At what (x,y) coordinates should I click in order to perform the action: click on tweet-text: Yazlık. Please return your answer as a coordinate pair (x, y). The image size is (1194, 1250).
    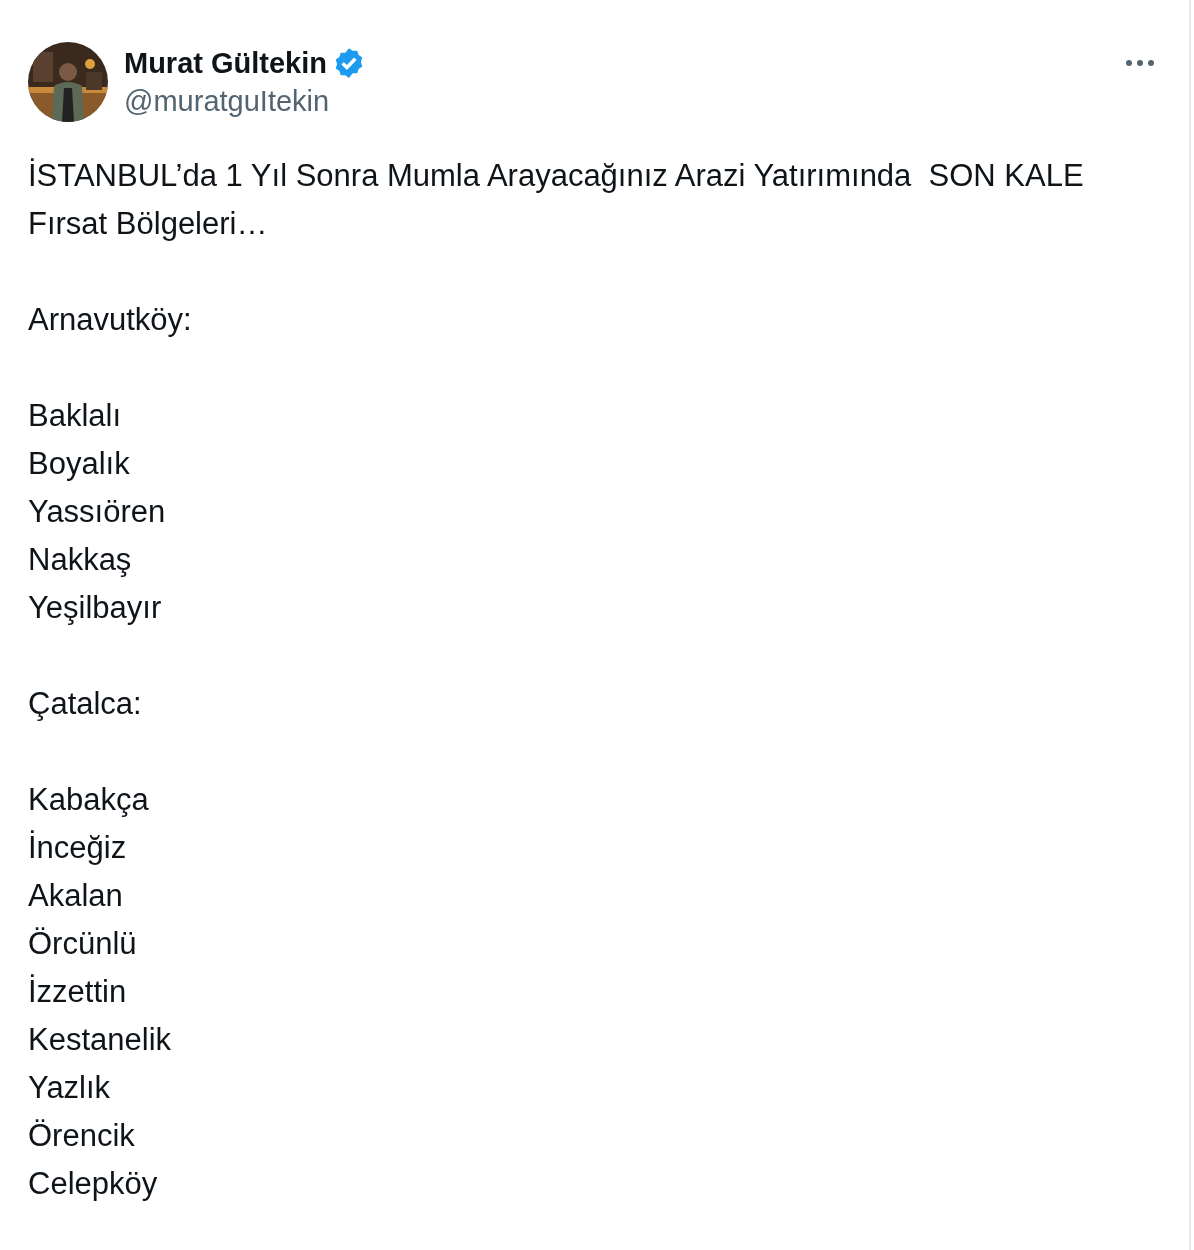
    Looking at the image, I should click on (69, 1088).